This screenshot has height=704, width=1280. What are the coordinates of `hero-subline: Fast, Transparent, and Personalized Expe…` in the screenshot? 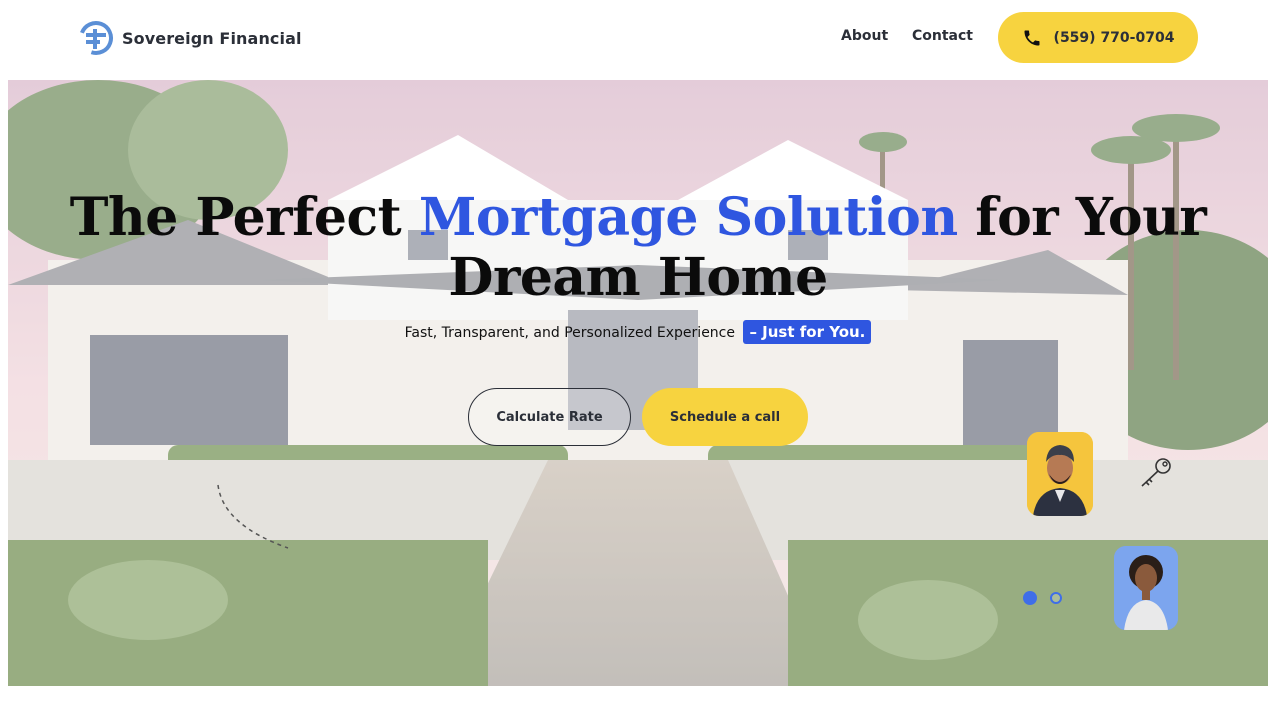 It's located at (638, 332).